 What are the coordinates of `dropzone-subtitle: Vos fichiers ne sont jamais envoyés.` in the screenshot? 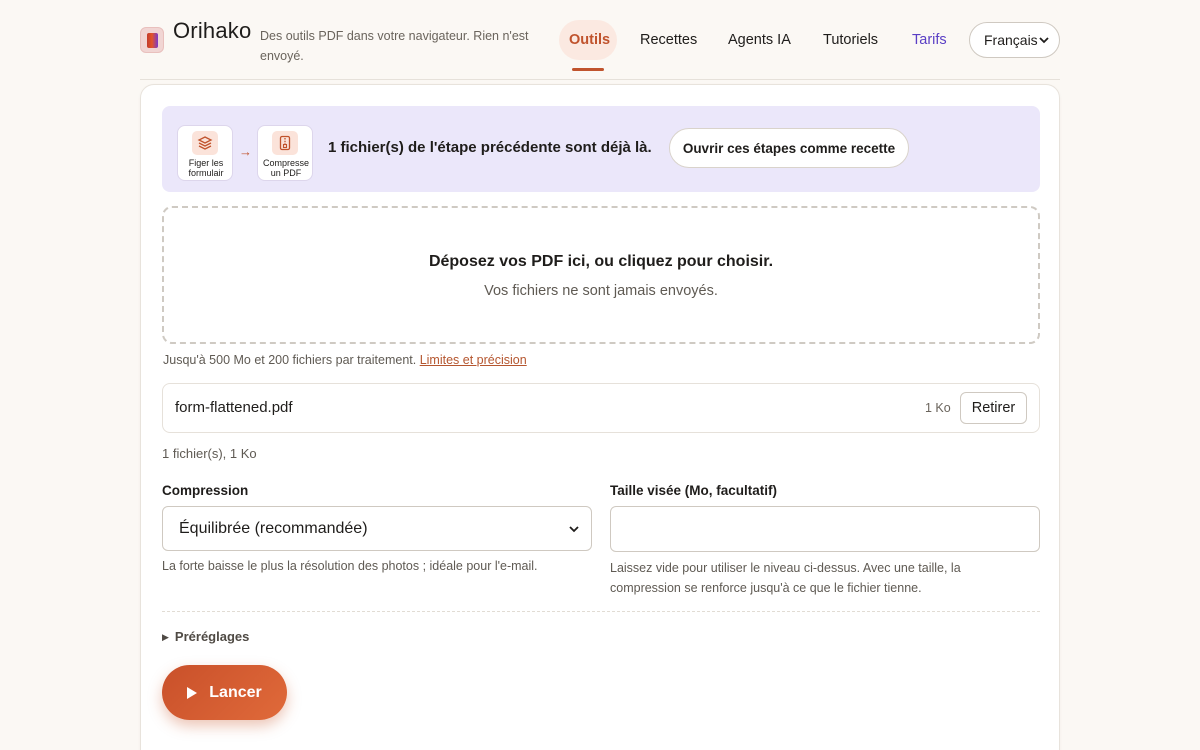 It's located at (601, 291).